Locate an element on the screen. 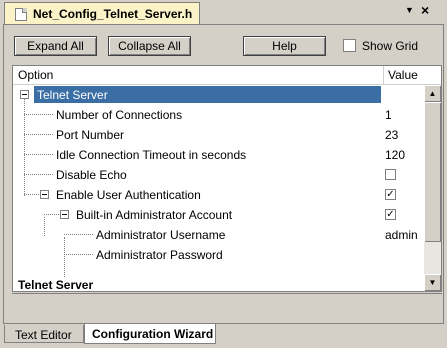 The width and height of the screenshot is (447, 348). expand-all-button: Expand All is located at coordinates (55, 46).